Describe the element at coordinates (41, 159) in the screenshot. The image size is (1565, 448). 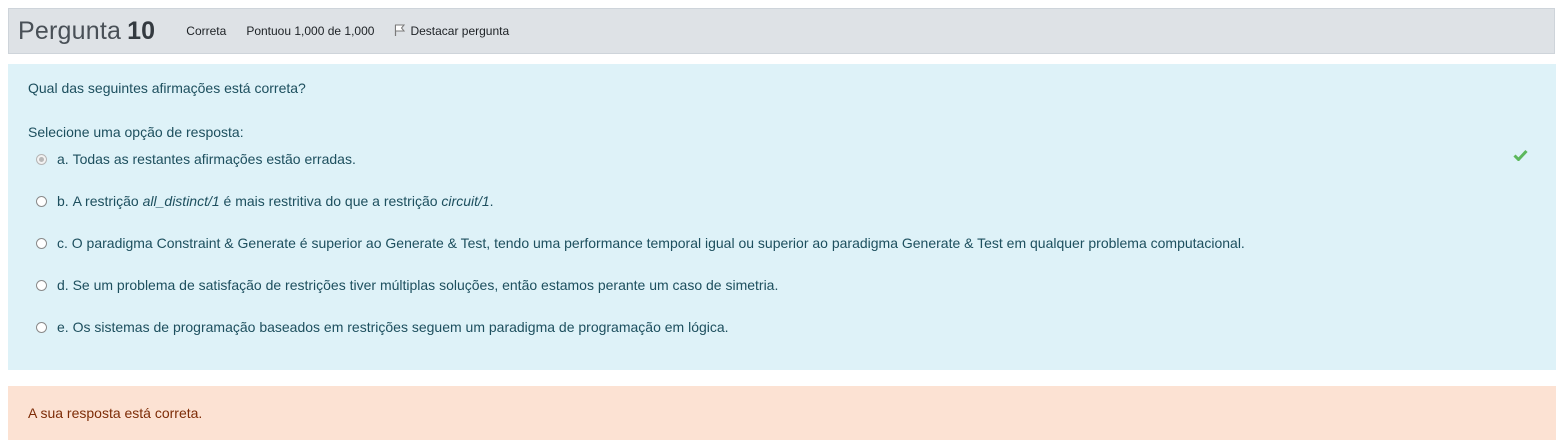
I see `radio-option-a` at that location.